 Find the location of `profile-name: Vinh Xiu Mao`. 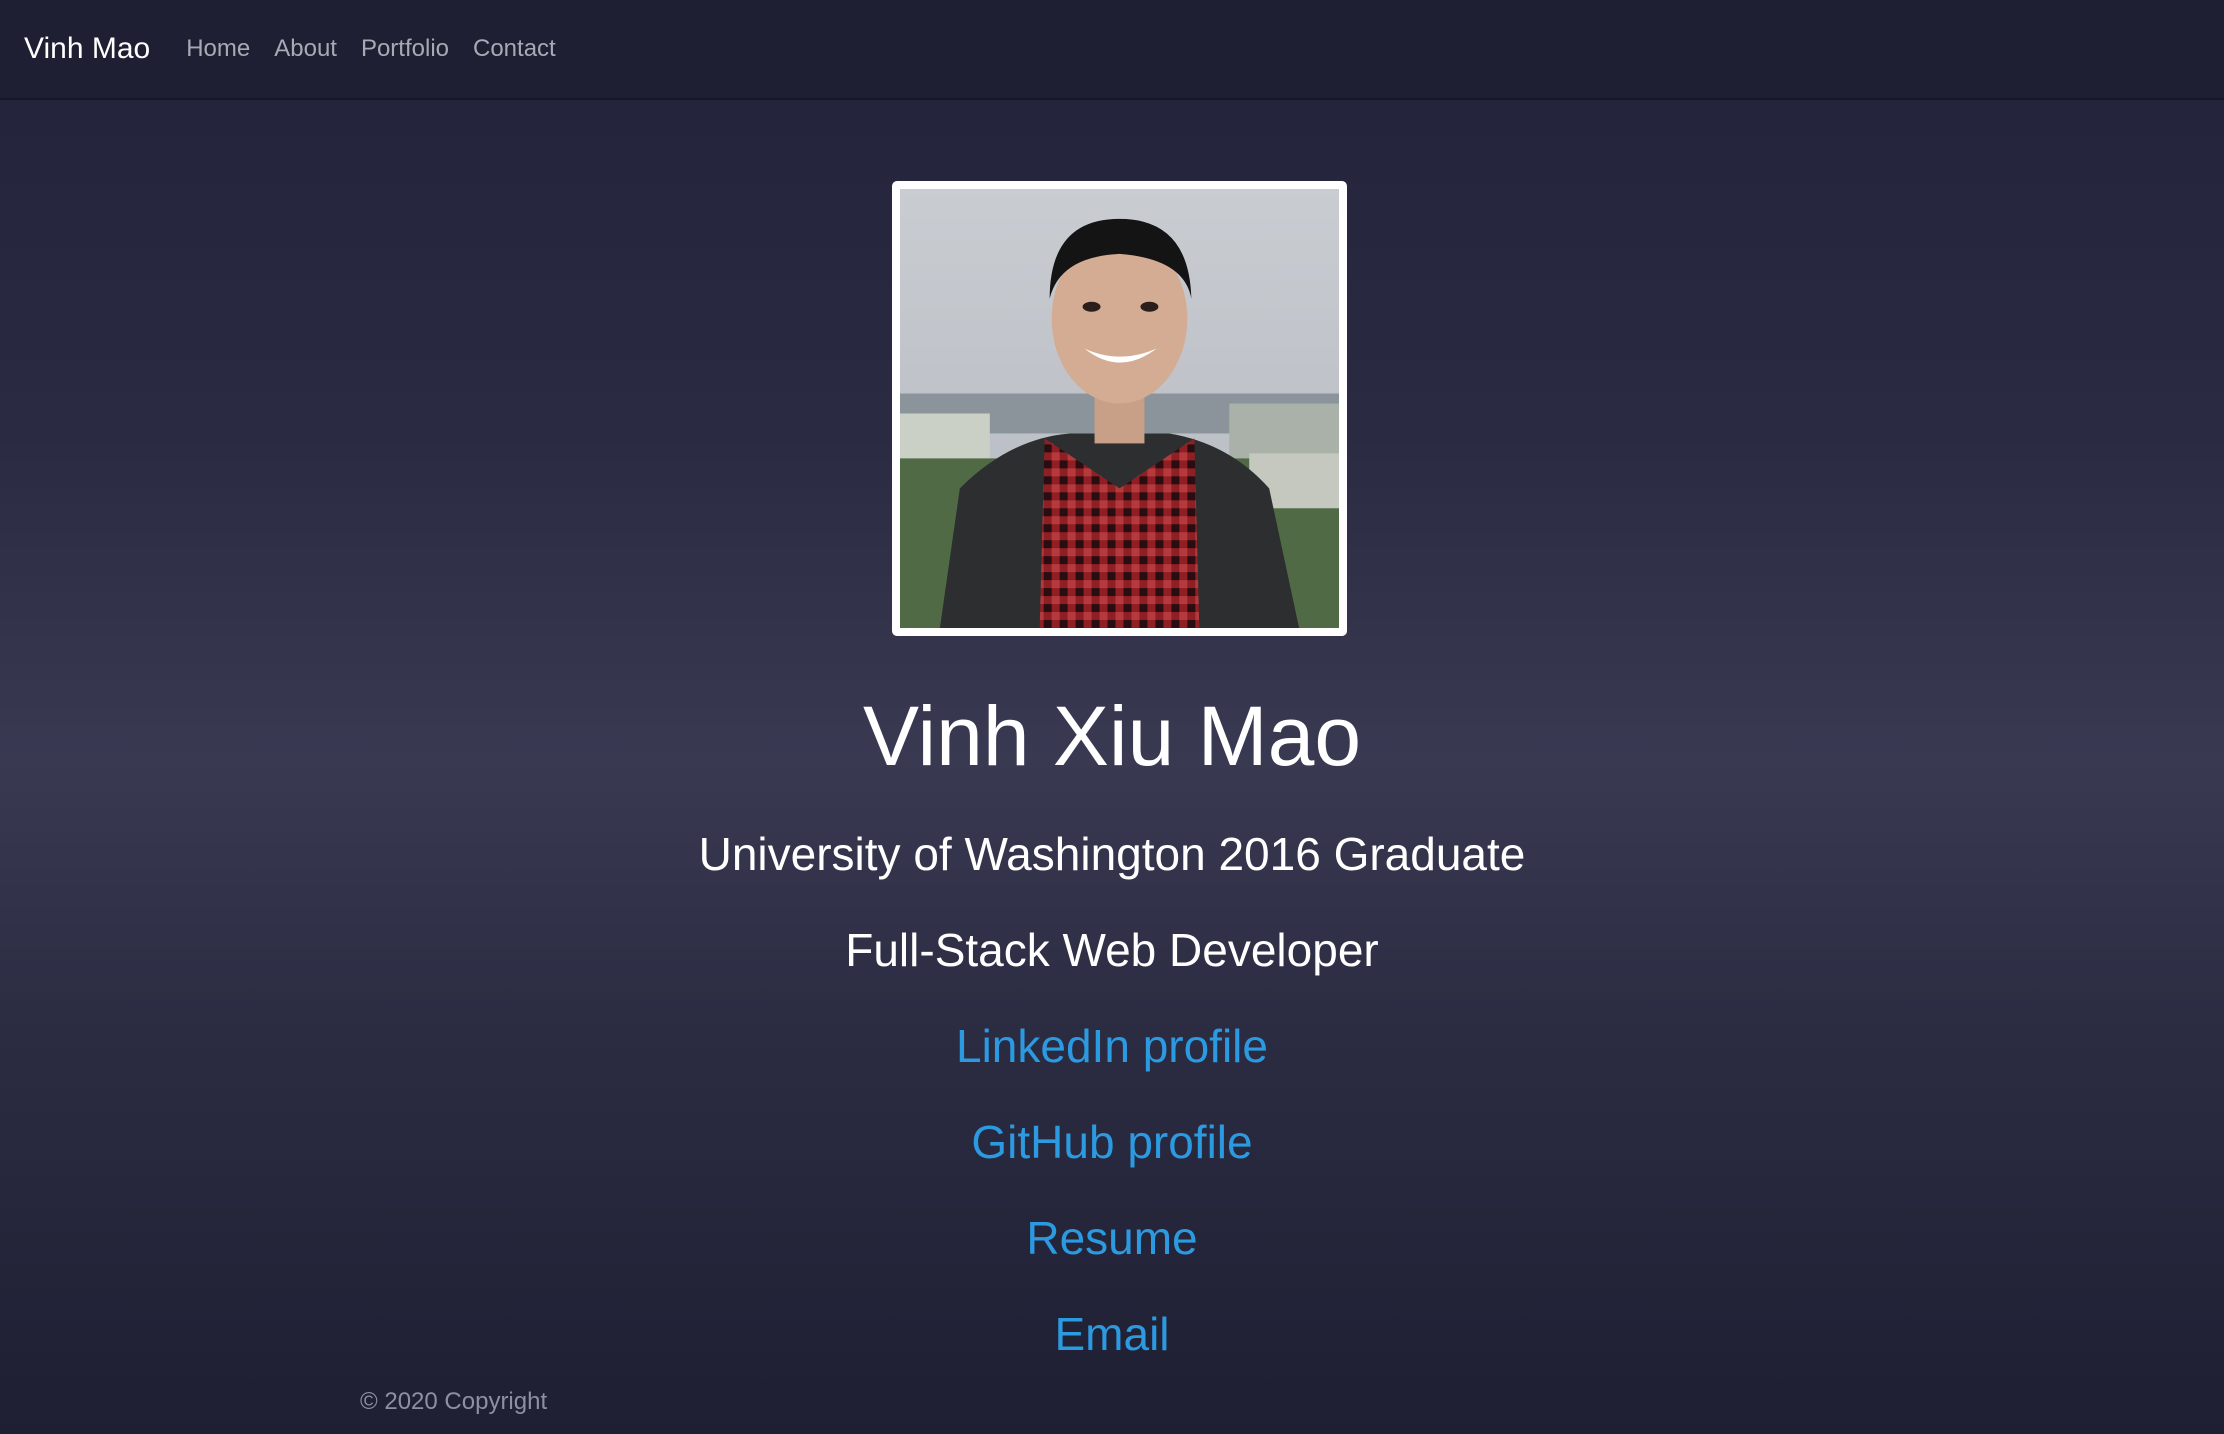

profile-name: Vinh Xiu Mao is located at coordinates (1112, 736).